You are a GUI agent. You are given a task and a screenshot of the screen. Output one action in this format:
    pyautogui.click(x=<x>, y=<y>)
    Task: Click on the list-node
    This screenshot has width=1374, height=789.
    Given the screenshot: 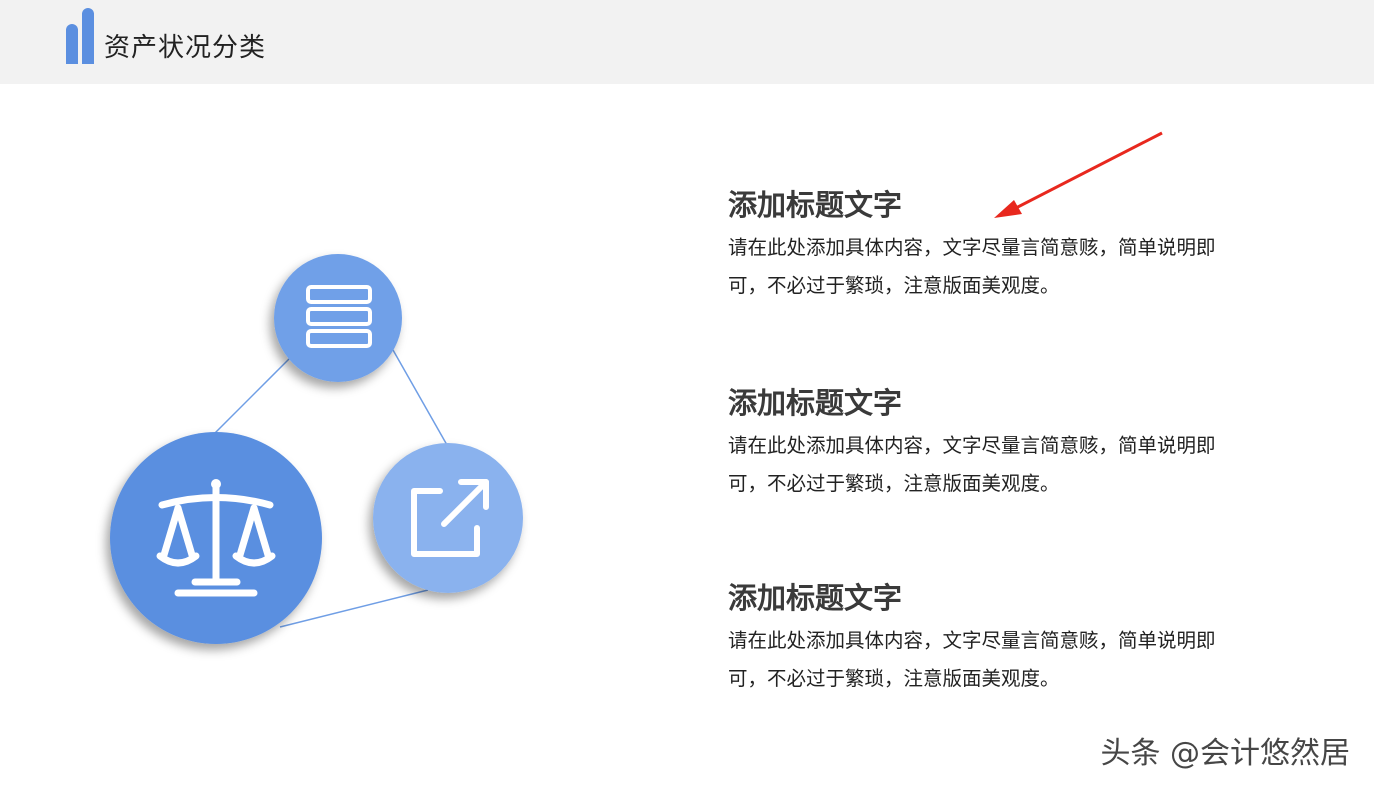 What is the action you would take?
    pyautogui.click(x=338, y=318)
    